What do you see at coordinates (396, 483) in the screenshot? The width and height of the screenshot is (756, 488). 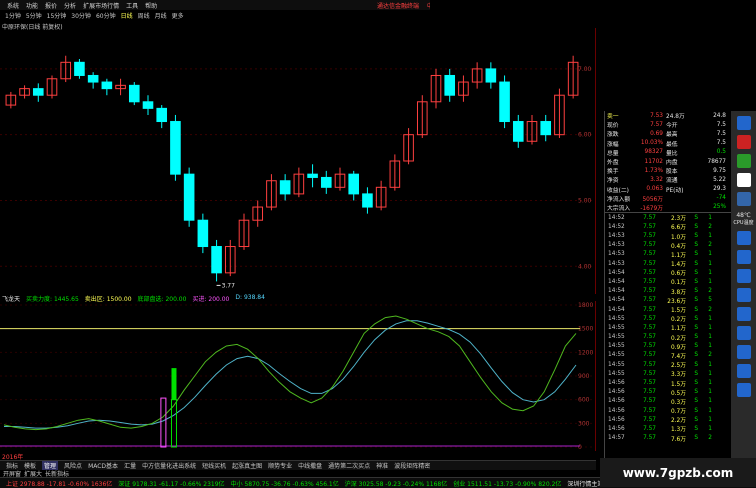 I see `index-quote-3: 沪深 3025.58 -9.23 -0.24% 1168亿` at bounding box center [396, 483].